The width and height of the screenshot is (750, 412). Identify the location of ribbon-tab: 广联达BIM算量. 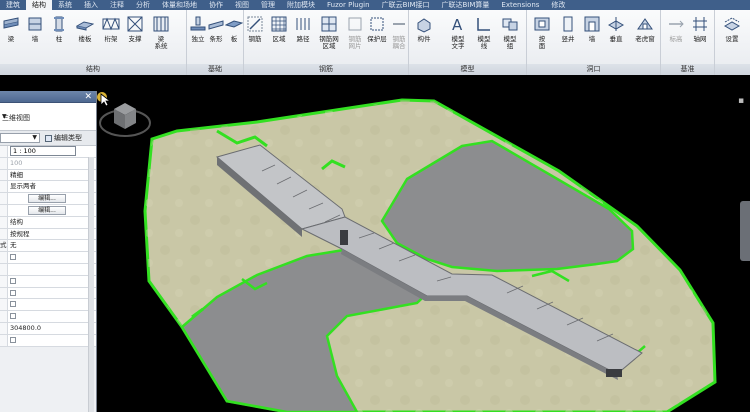
(465, 5).